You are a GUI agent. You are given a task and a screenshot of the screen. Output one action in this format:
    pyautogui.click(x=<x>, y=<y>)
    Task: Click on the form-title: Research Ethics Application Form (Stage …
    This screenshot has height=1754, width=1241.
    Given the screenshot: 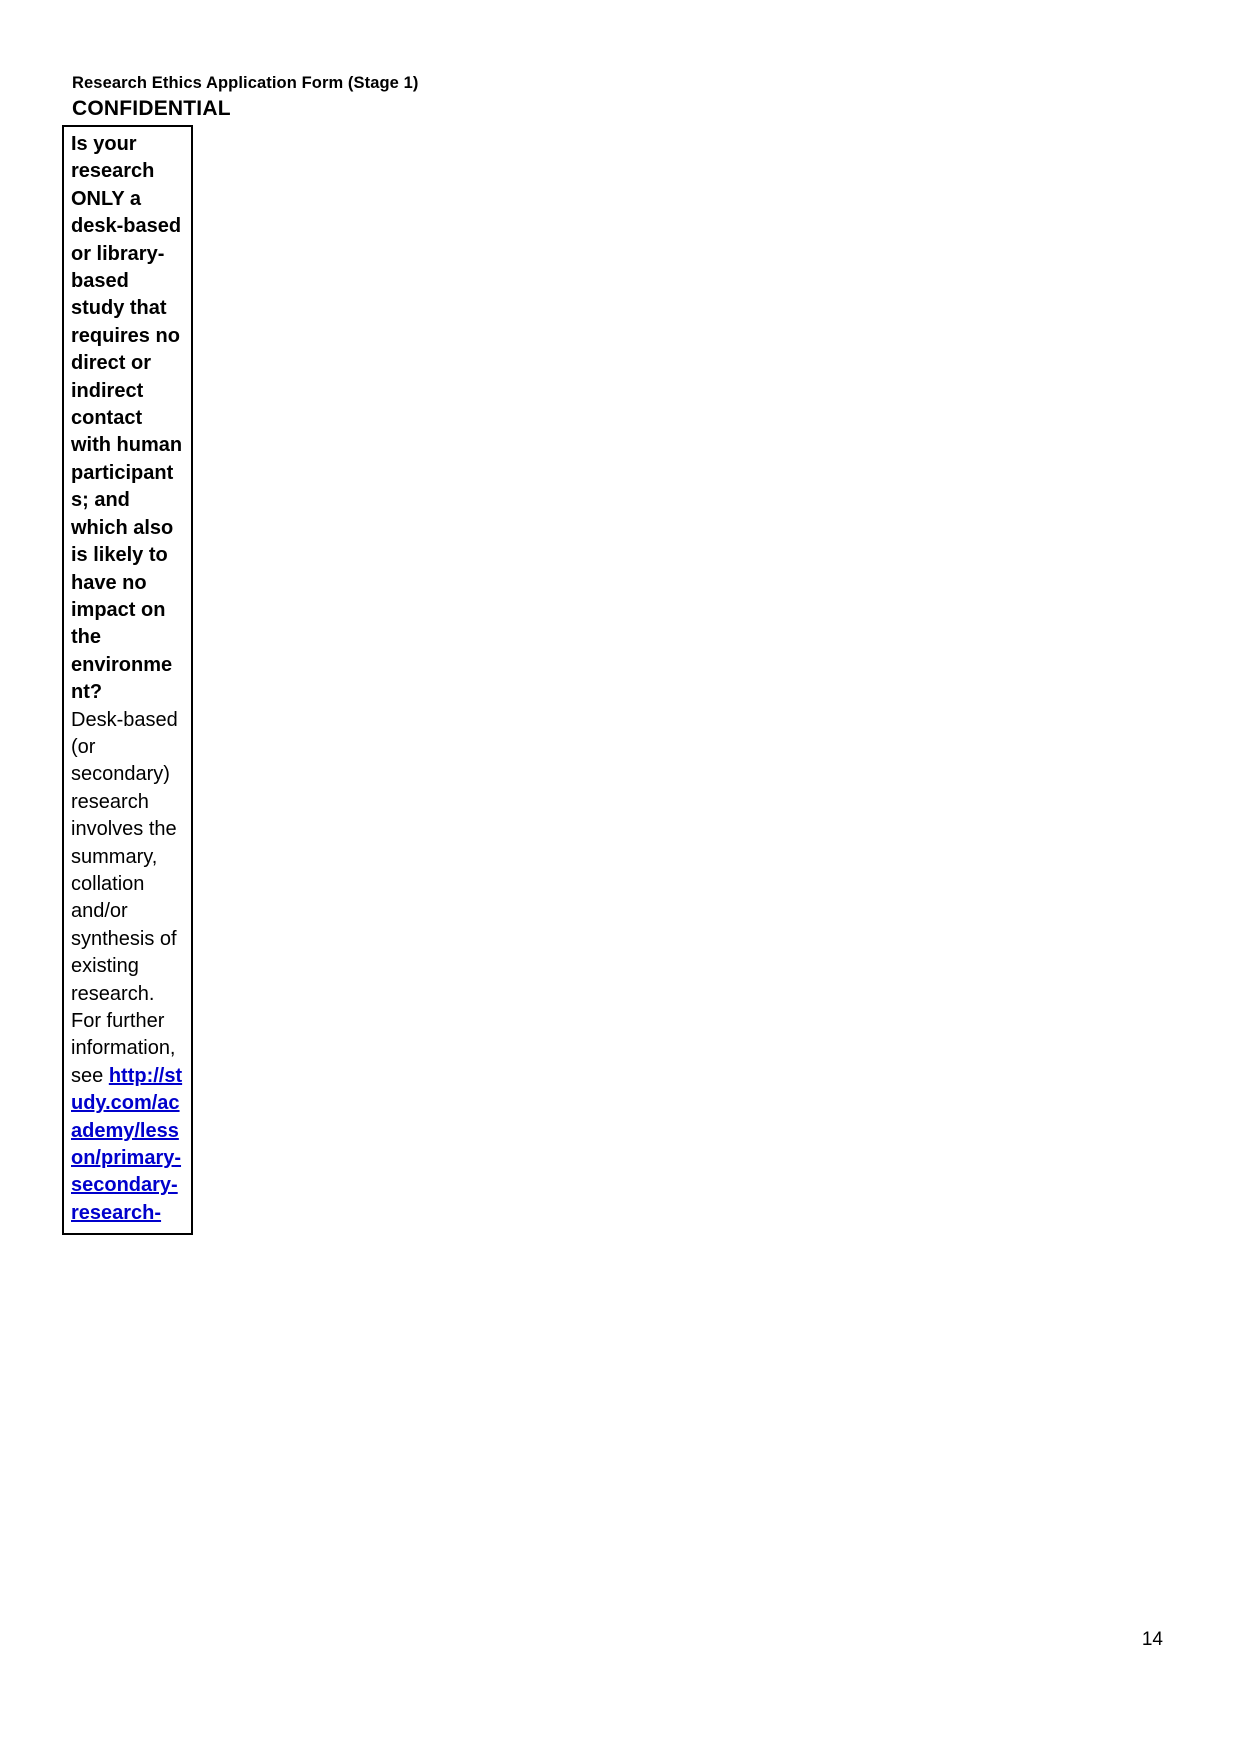 What is the action you would take?
    pyautogui.click(x=245, y=83)
    